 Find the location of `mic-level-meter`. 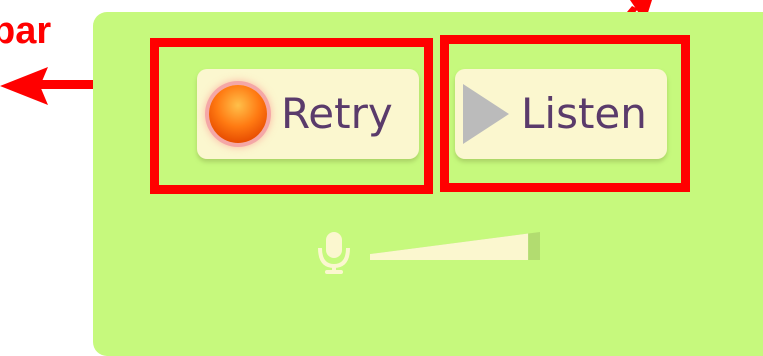

mic-level-meter is located at coordinates (455, 246).